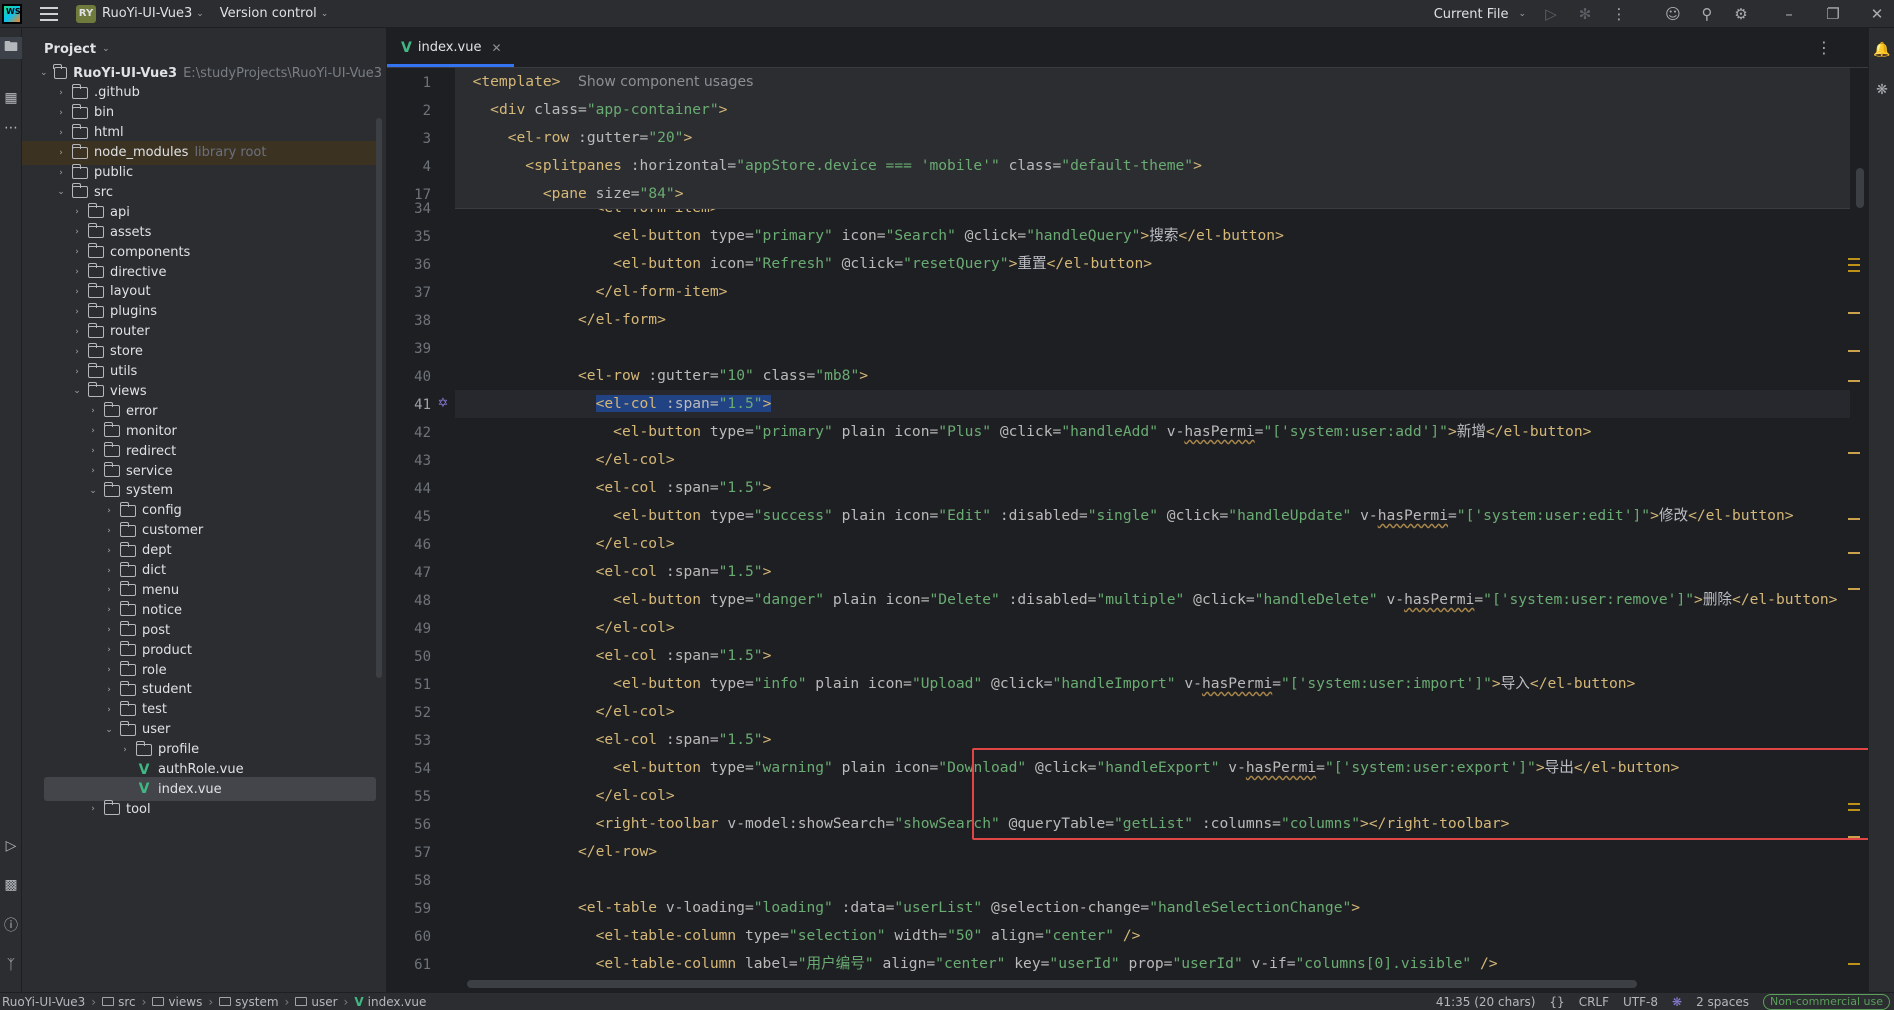 Image resolution: width=1894 pixels, height=1010 pixels. What do you see at coordinates (409, 965) in the screenshot?
I see `line-number: 61` at bounding box center [409, 965].